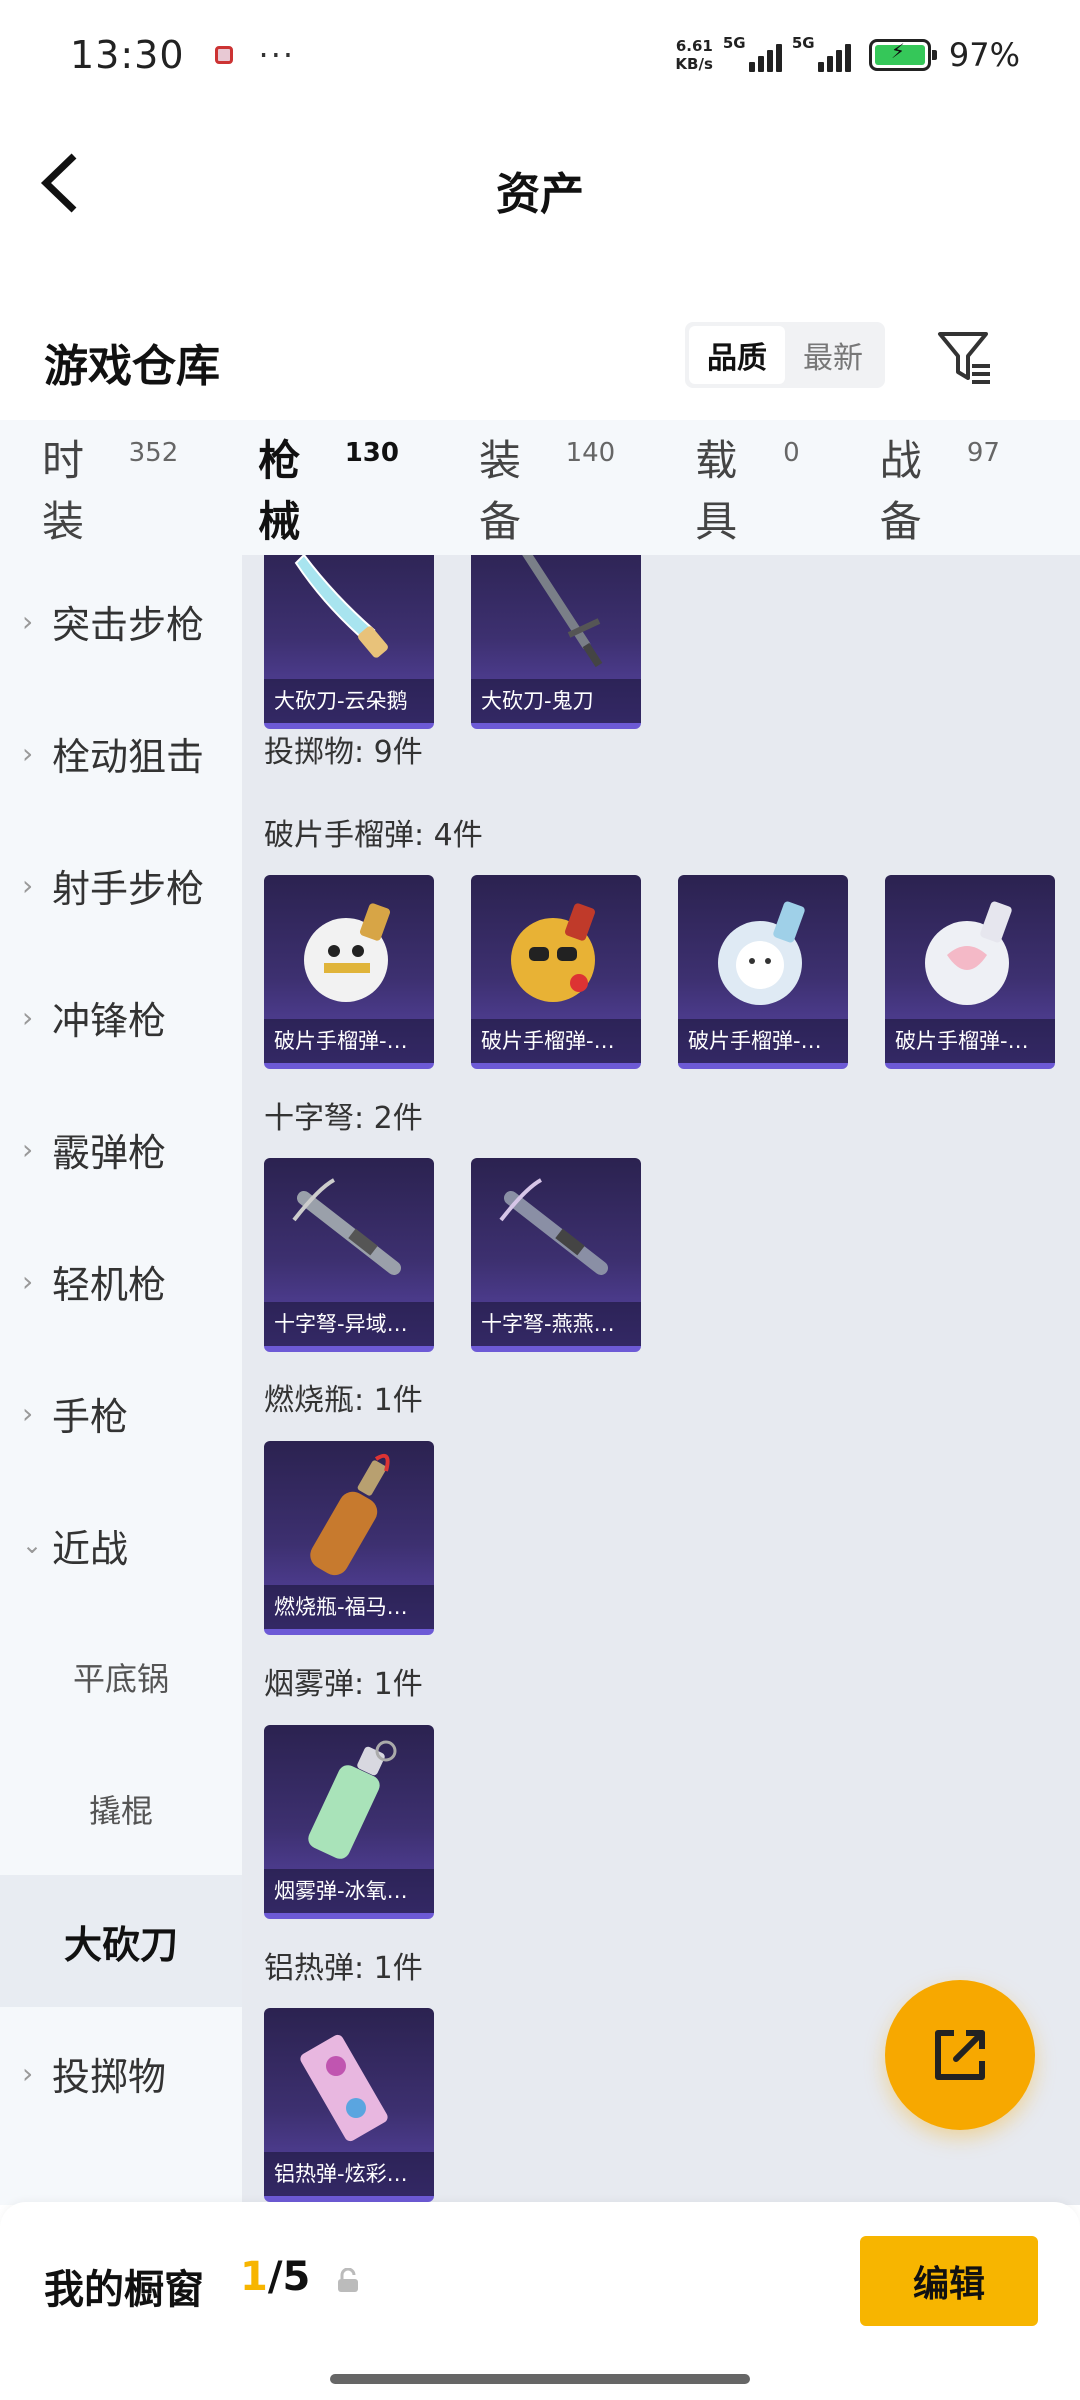 This screenshot has width=1080, height=2400. Describe the element at coordinates (373, 835) in the screenshot. I see `group-title: 破片手榴弹: 4件` at that location.